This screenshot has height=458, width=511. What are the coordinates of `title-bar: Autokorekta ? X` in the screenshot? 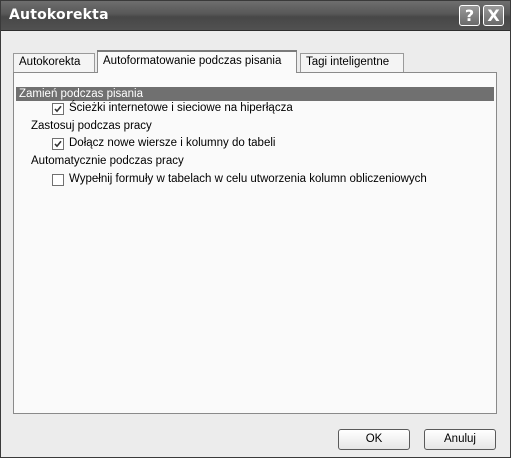 It's located at (255, 16).